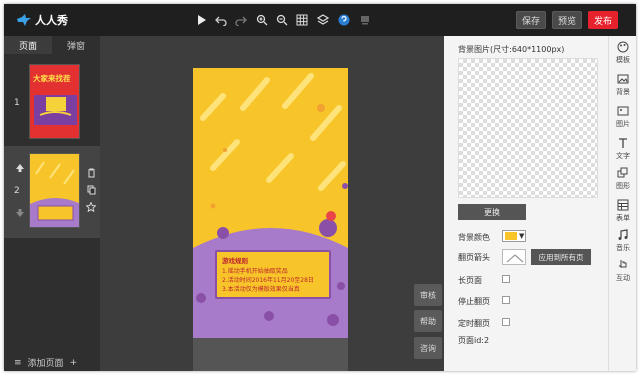 The image size is (640, 375). Describe the element at coordinates (91, 173) in the screenshot. I see `trash-icon` at that location.